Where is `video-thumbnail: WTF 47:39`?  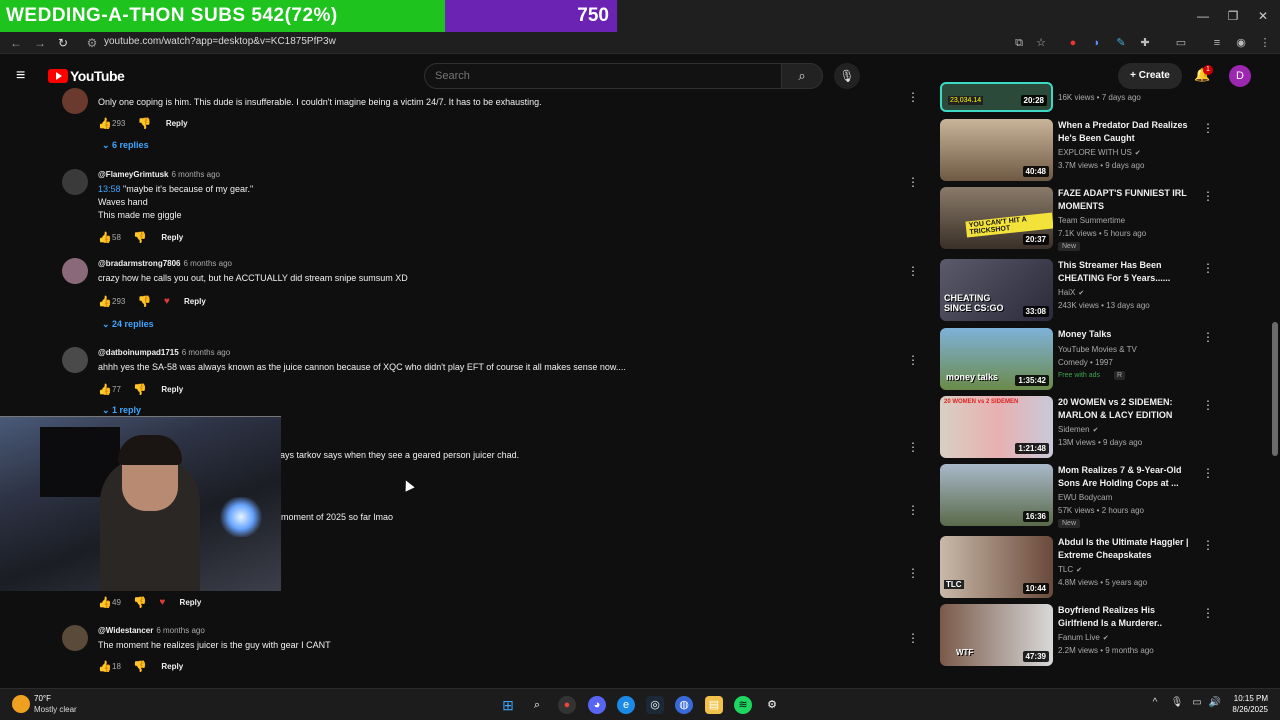 video-thumbnail: WTF 47:39 is located at coordinates (996, 635).